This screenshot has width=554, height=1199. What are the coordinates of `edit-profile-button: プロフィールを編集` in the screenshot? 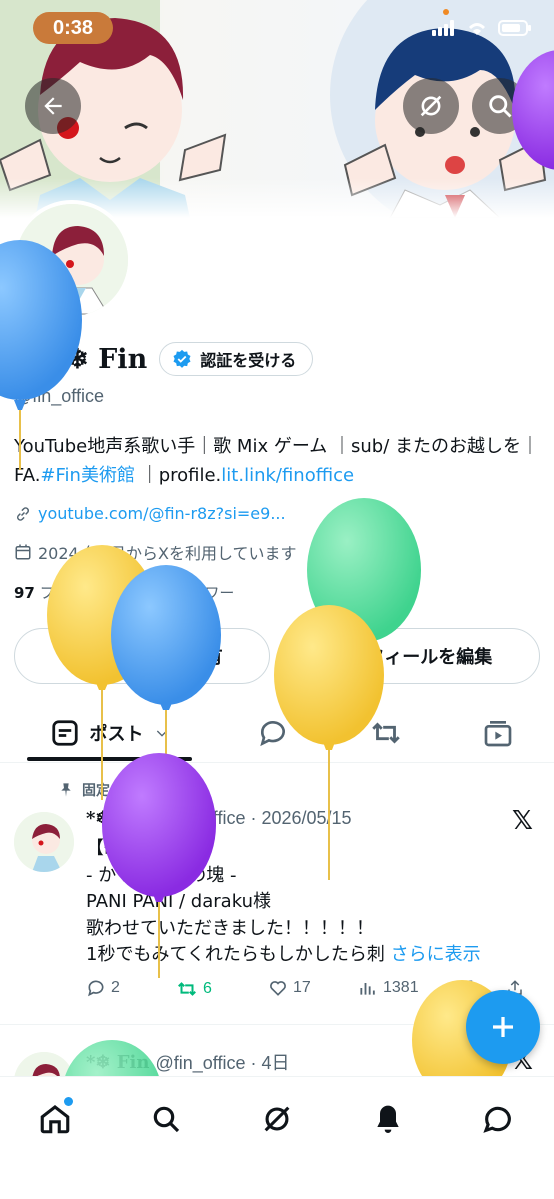 It's located at (411, 656).